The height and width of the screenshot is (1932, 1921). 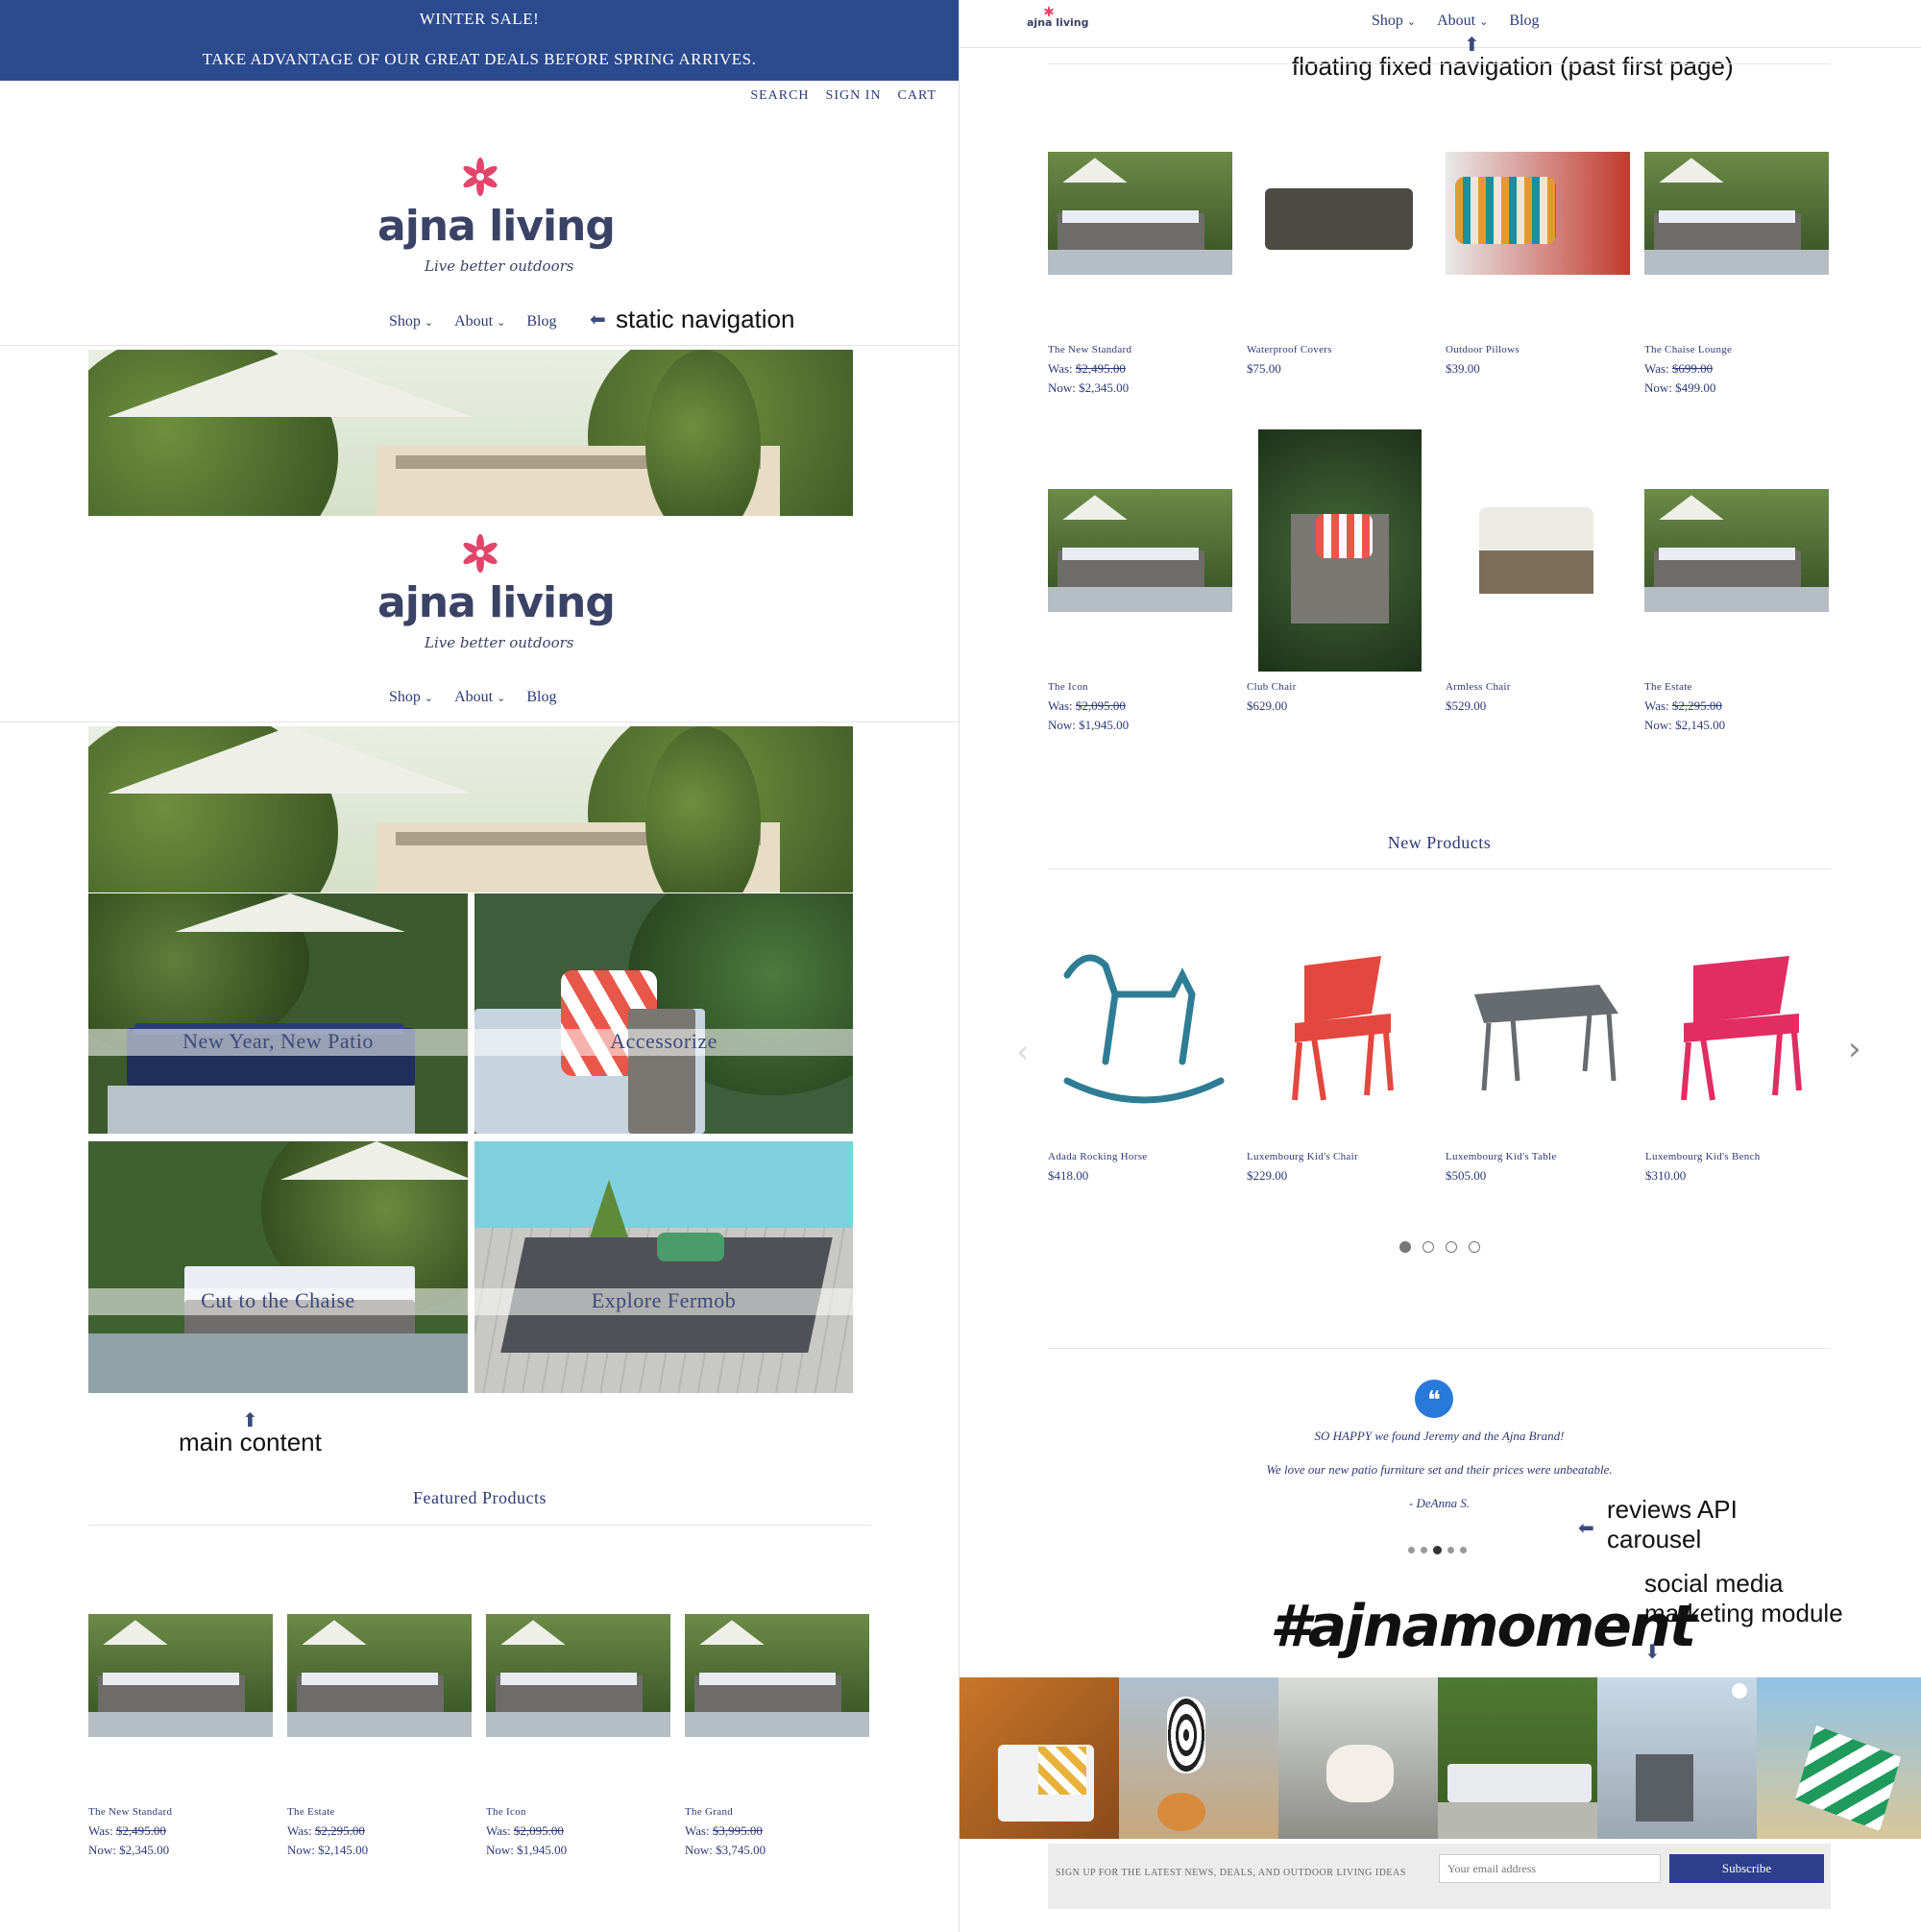 What do you see at coordinates (1057, 22) in the screenshot?
I see `brand-wordmark-small: ajna living` at bounding box center [1057, 22].